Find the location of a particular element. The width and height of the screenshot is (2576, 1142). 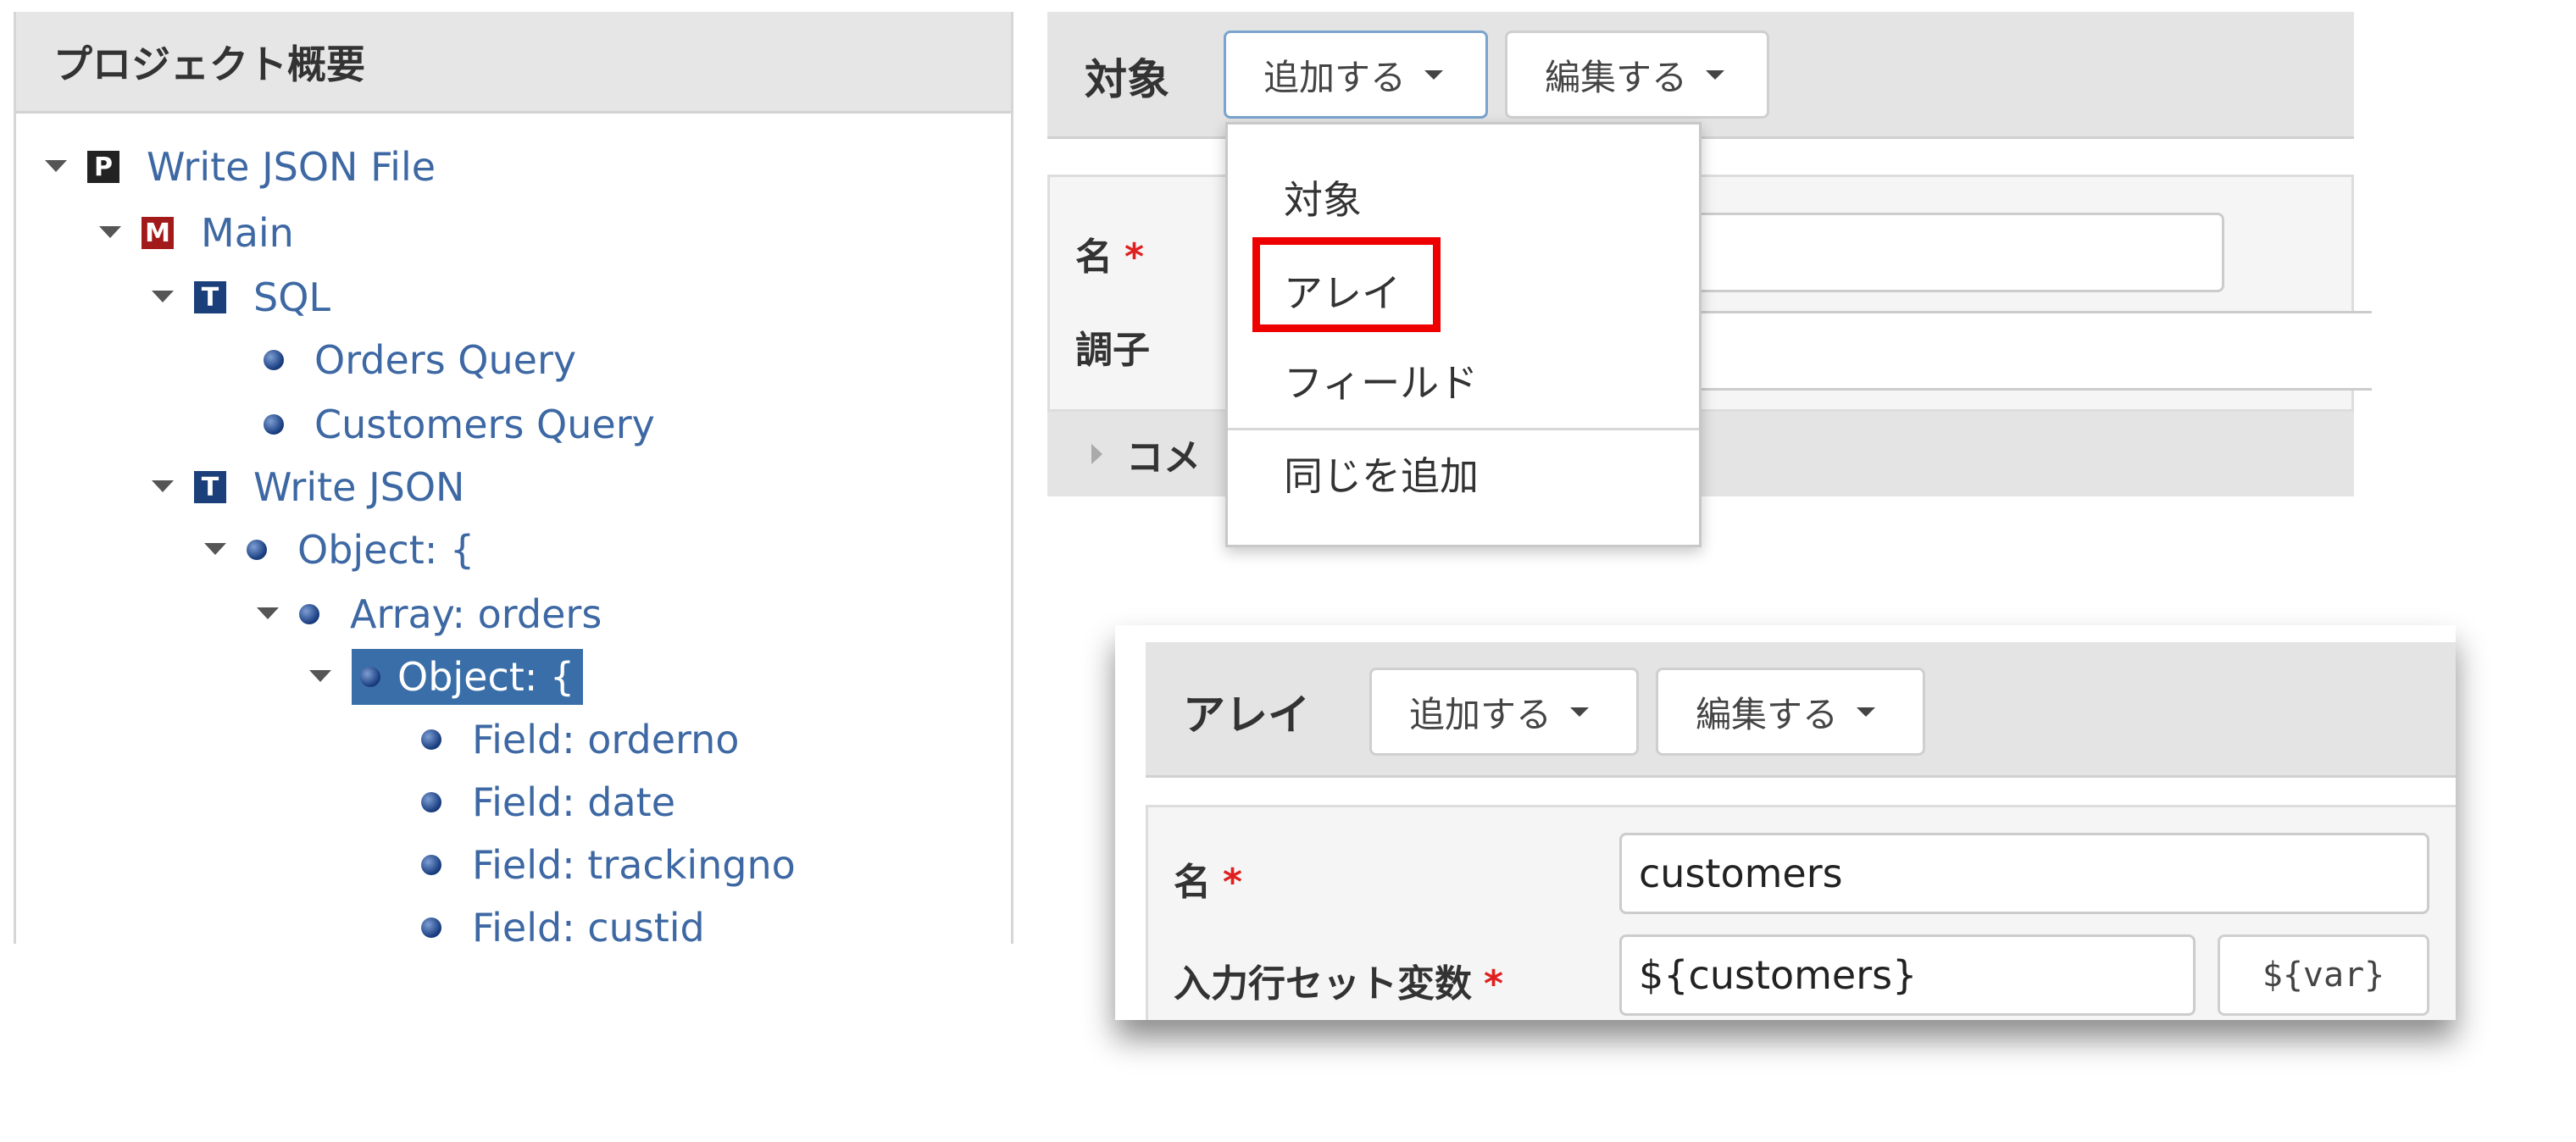

tree-node-sql: T SQL is located at coordinates (243, 297).